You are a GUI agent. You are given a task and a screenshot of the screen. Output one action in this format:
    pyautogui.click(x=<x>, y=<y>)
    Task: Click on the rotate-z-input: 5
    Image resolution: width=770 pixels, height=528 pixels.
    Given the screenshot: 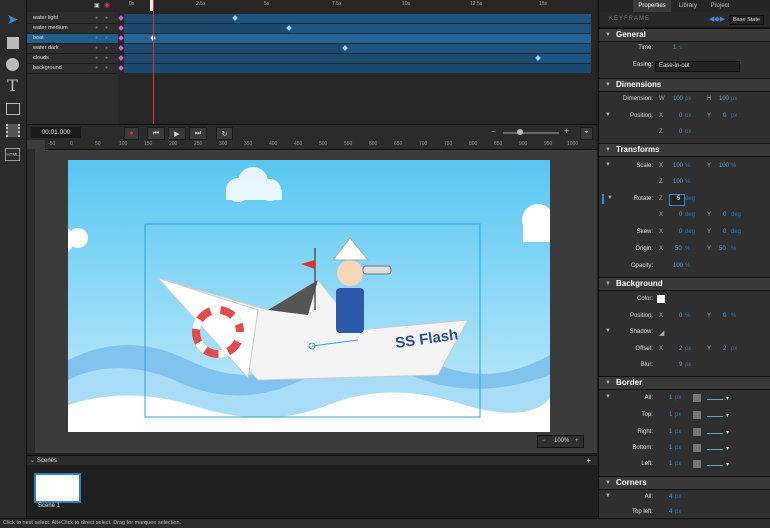 What is the action you would take?
    pyautogui.click(x=678, y=199)
    